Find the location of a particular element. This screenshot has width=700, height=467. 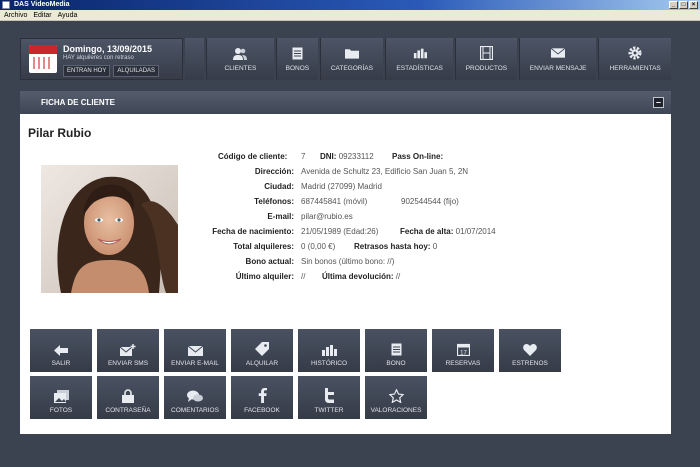

historico-button: HISTÓRICO is located at coordinates (329, 350).